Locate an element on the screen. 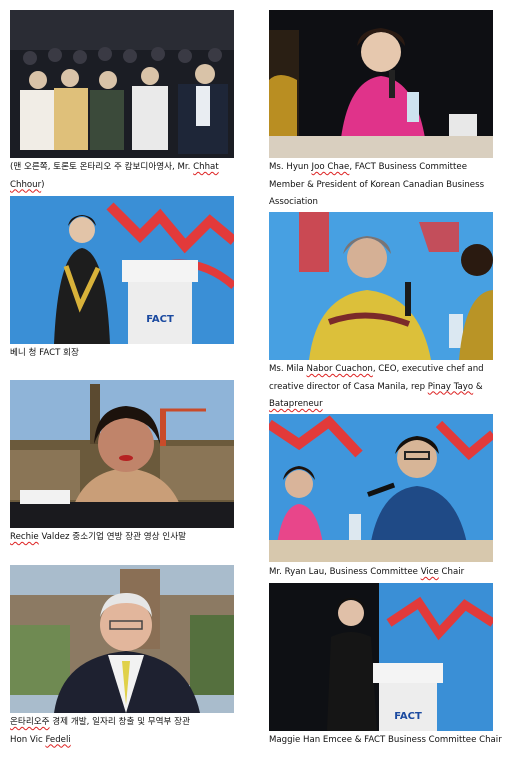 Image resolution: width=509 pixels, height=761 pixels. caption-name: Nabor Cuachon is located at coordinates (339, 369).